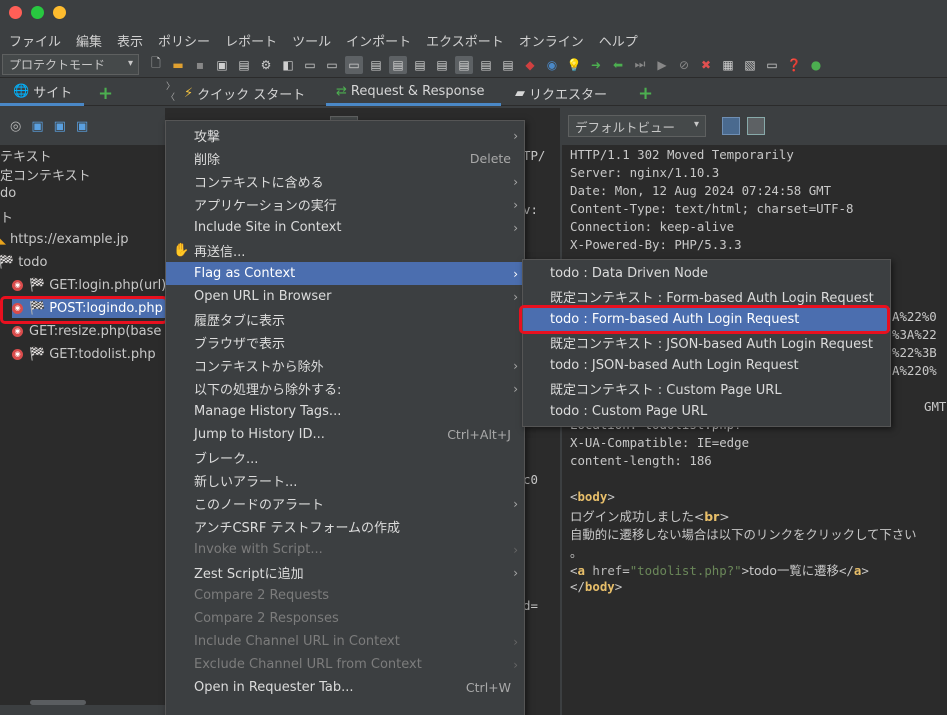 This screenshot has width=947, height=715. Describe the element at coordinates (398, 64) in the screenshot. I see `layout-vertical-icon: ▤` at that location.